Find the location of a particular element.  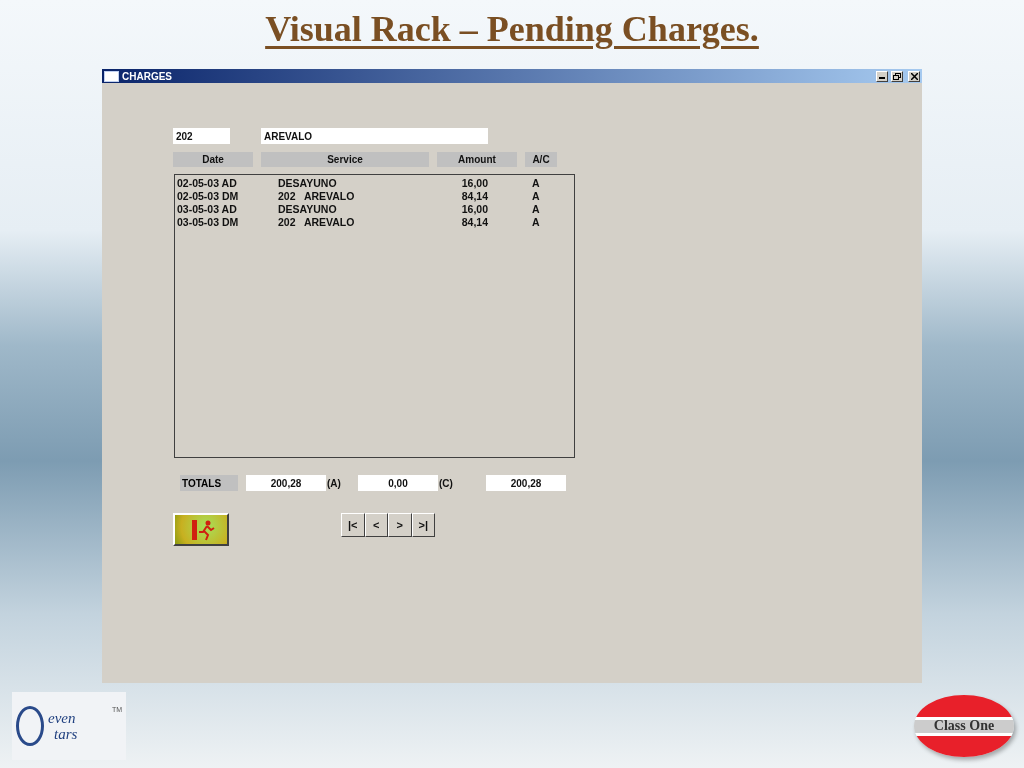

room-field: 202 is located at coordinates (201, 136).